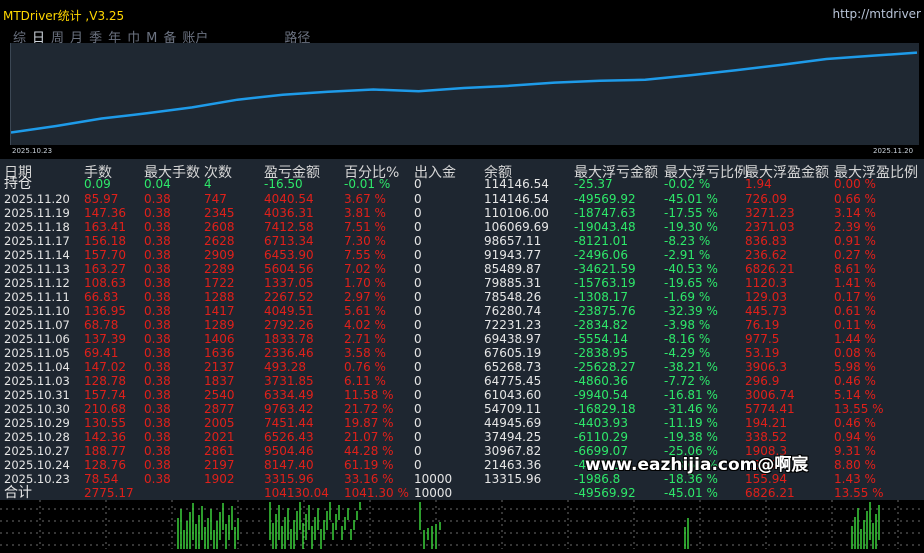 The image size is (924, 553). I want to click on cell-pct: 7.02 %, so click(365, 269).